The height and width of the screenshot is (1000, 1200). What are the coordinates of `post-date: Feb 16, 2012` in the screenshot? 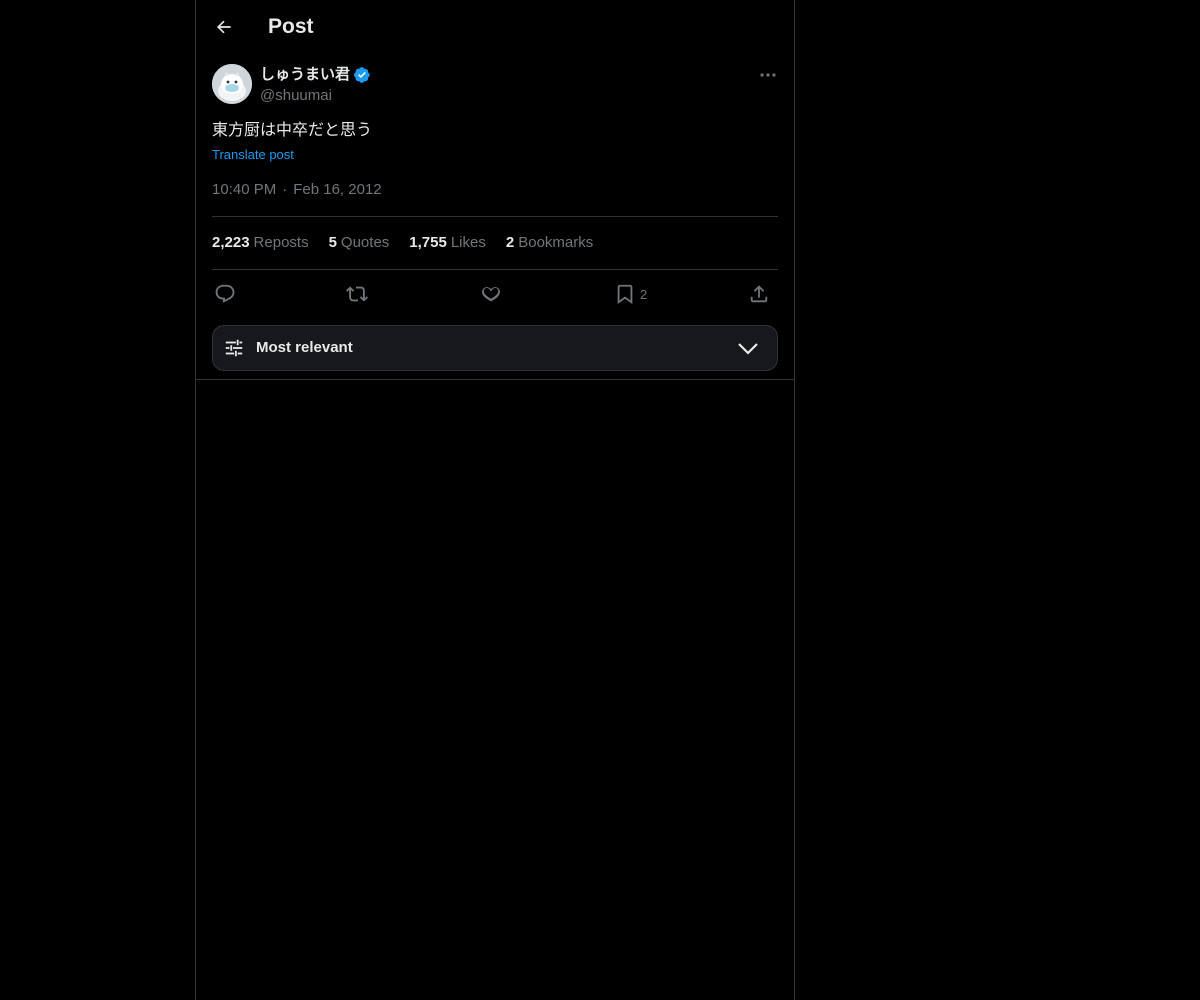 It's located at (337, 189).